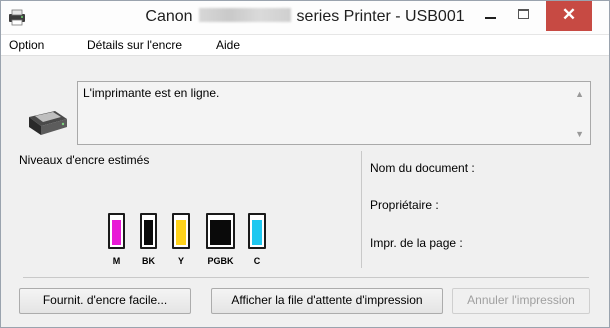 The height and width of the screenshot is (328, 610). I want to click on menu-bar: Option Détails sur l'encre Aide, so click(305, 45).